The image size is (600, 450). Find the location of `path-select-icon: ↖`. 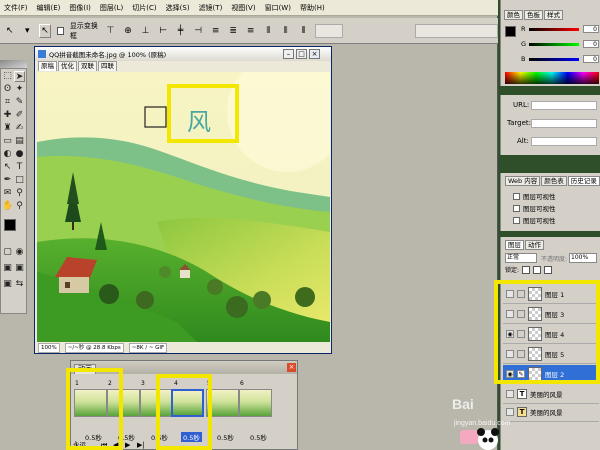

path-select-icon: ↖ is located at coordinates (7, 167).